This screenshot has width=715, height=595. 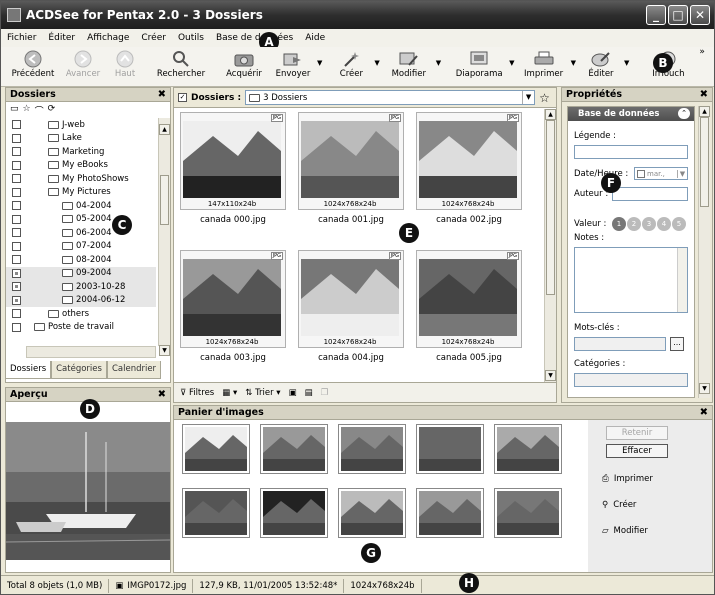 What do you see at coordinates (91, 352) in the screenshot?
I see `folder-tree-hscrollbar` at bounding box center [91, 352].